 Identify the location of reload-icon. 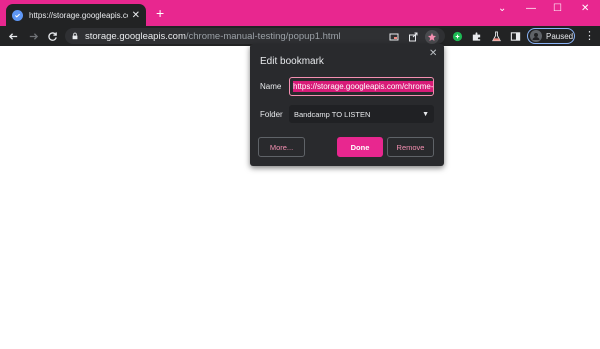
(52, 36).